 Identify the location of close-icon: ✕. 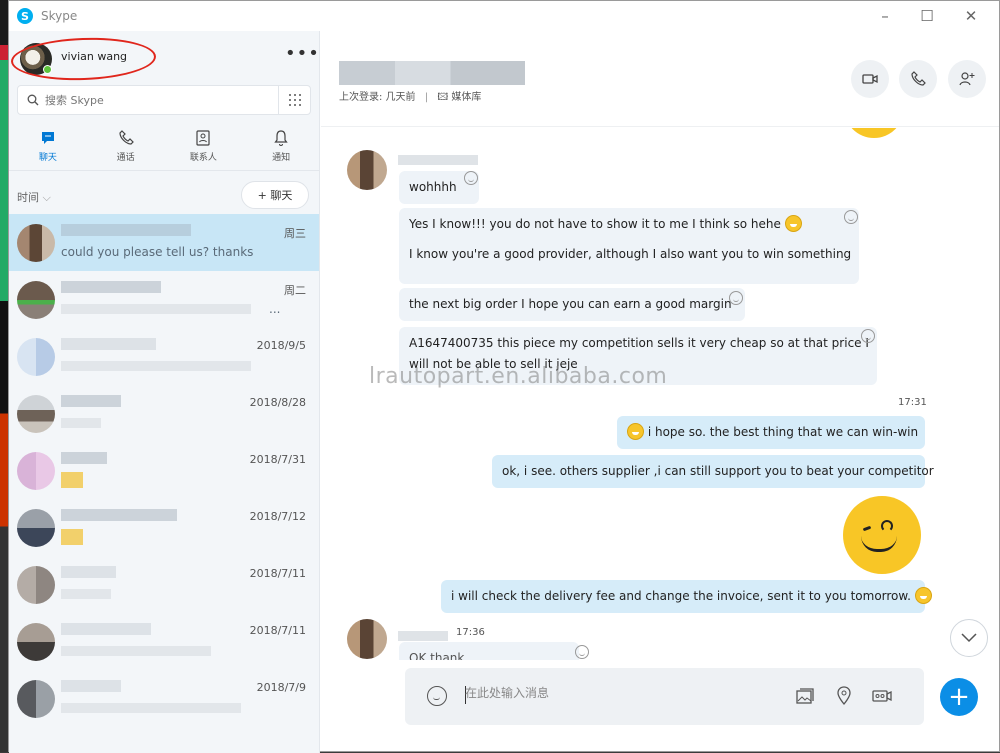
(971, 16).